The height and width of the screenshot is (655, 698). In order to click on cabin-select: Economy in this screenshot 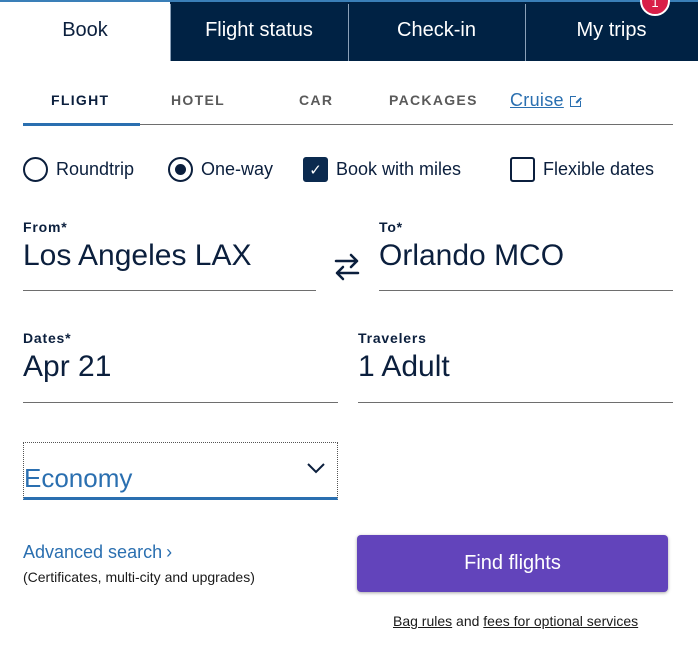, I will do `click(180, 471)`.